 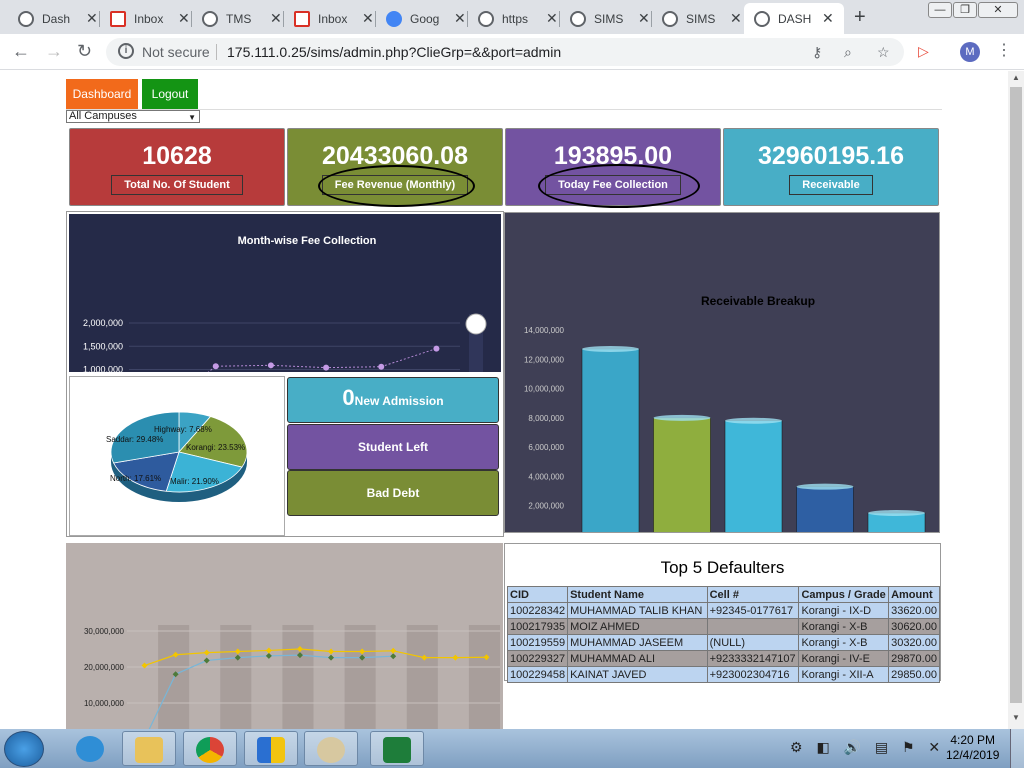 What do you see at coordinates (844, 658) in the screenshot?
I see `table-cell: Korangi - IV-E` at bounding box center [844, 658].